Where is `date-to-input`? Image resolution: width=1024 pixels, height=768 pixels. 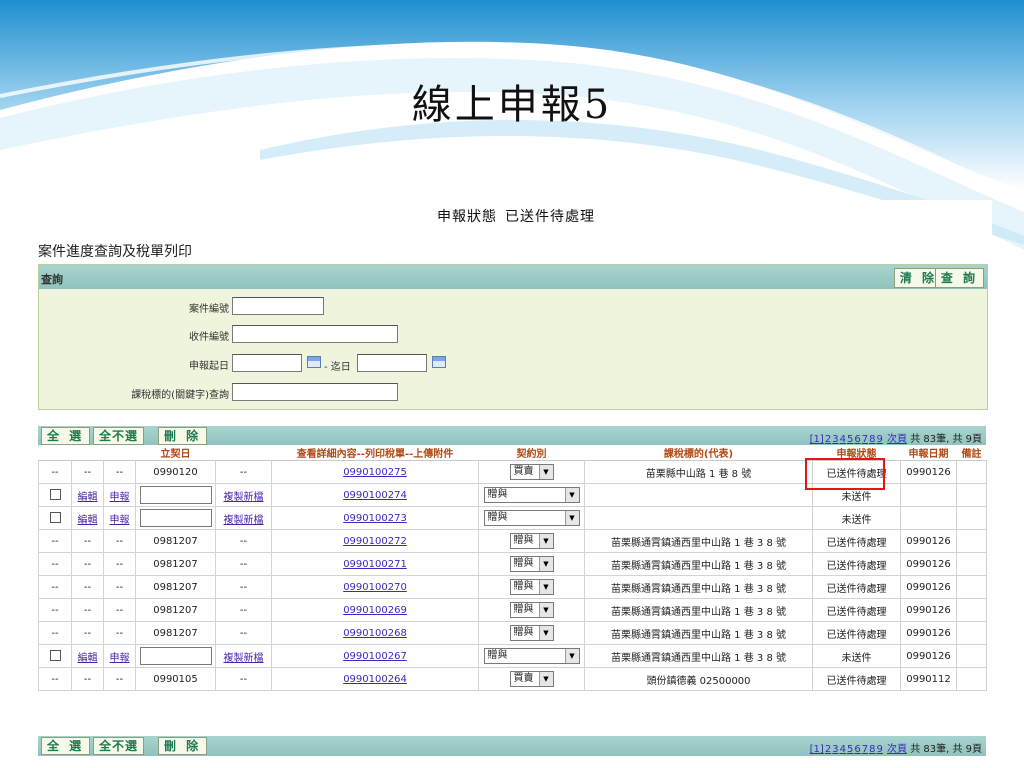 date-to-input is located at coordinates (392, 363).